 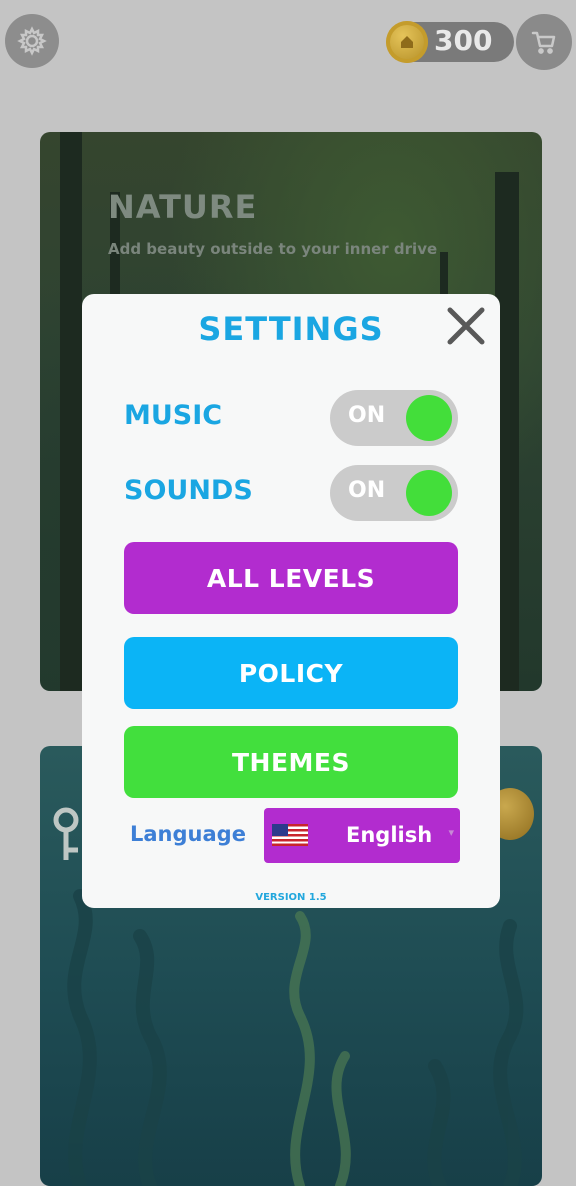 I want to click on music-toggle: ON, so click(x=394, y=418).